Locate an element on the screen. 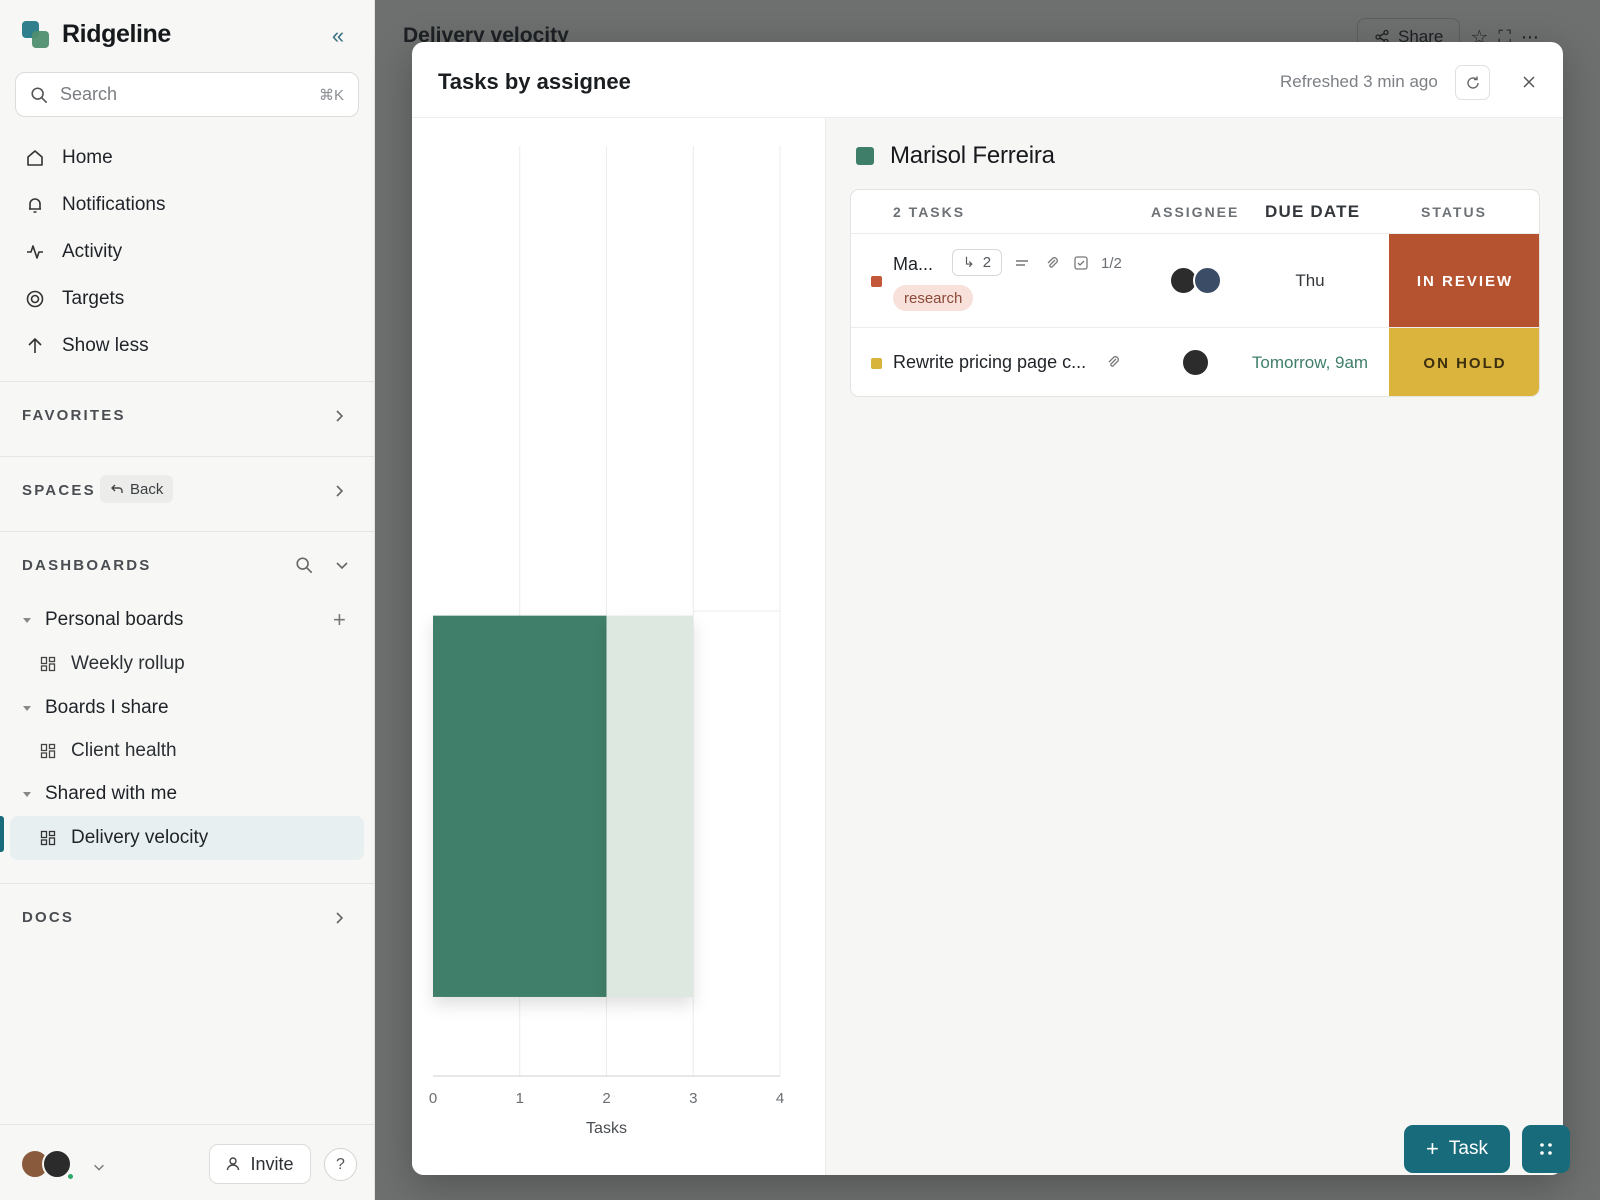 This screenshot has width=1600, height=1200. tree-group-shared-with-me: Shared with me is located at coordinates (182, 794).